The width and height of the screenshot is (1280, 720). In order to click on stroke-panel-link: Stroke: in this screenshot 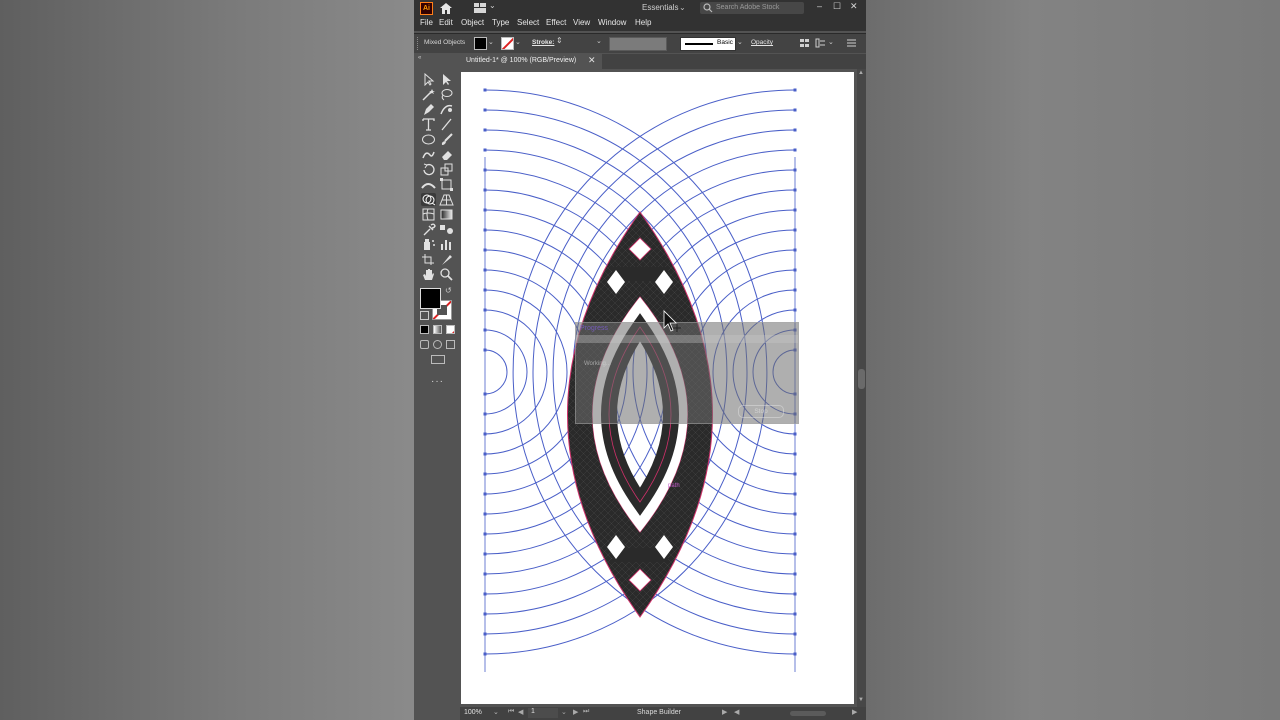, I will do `click(543, 42)`.